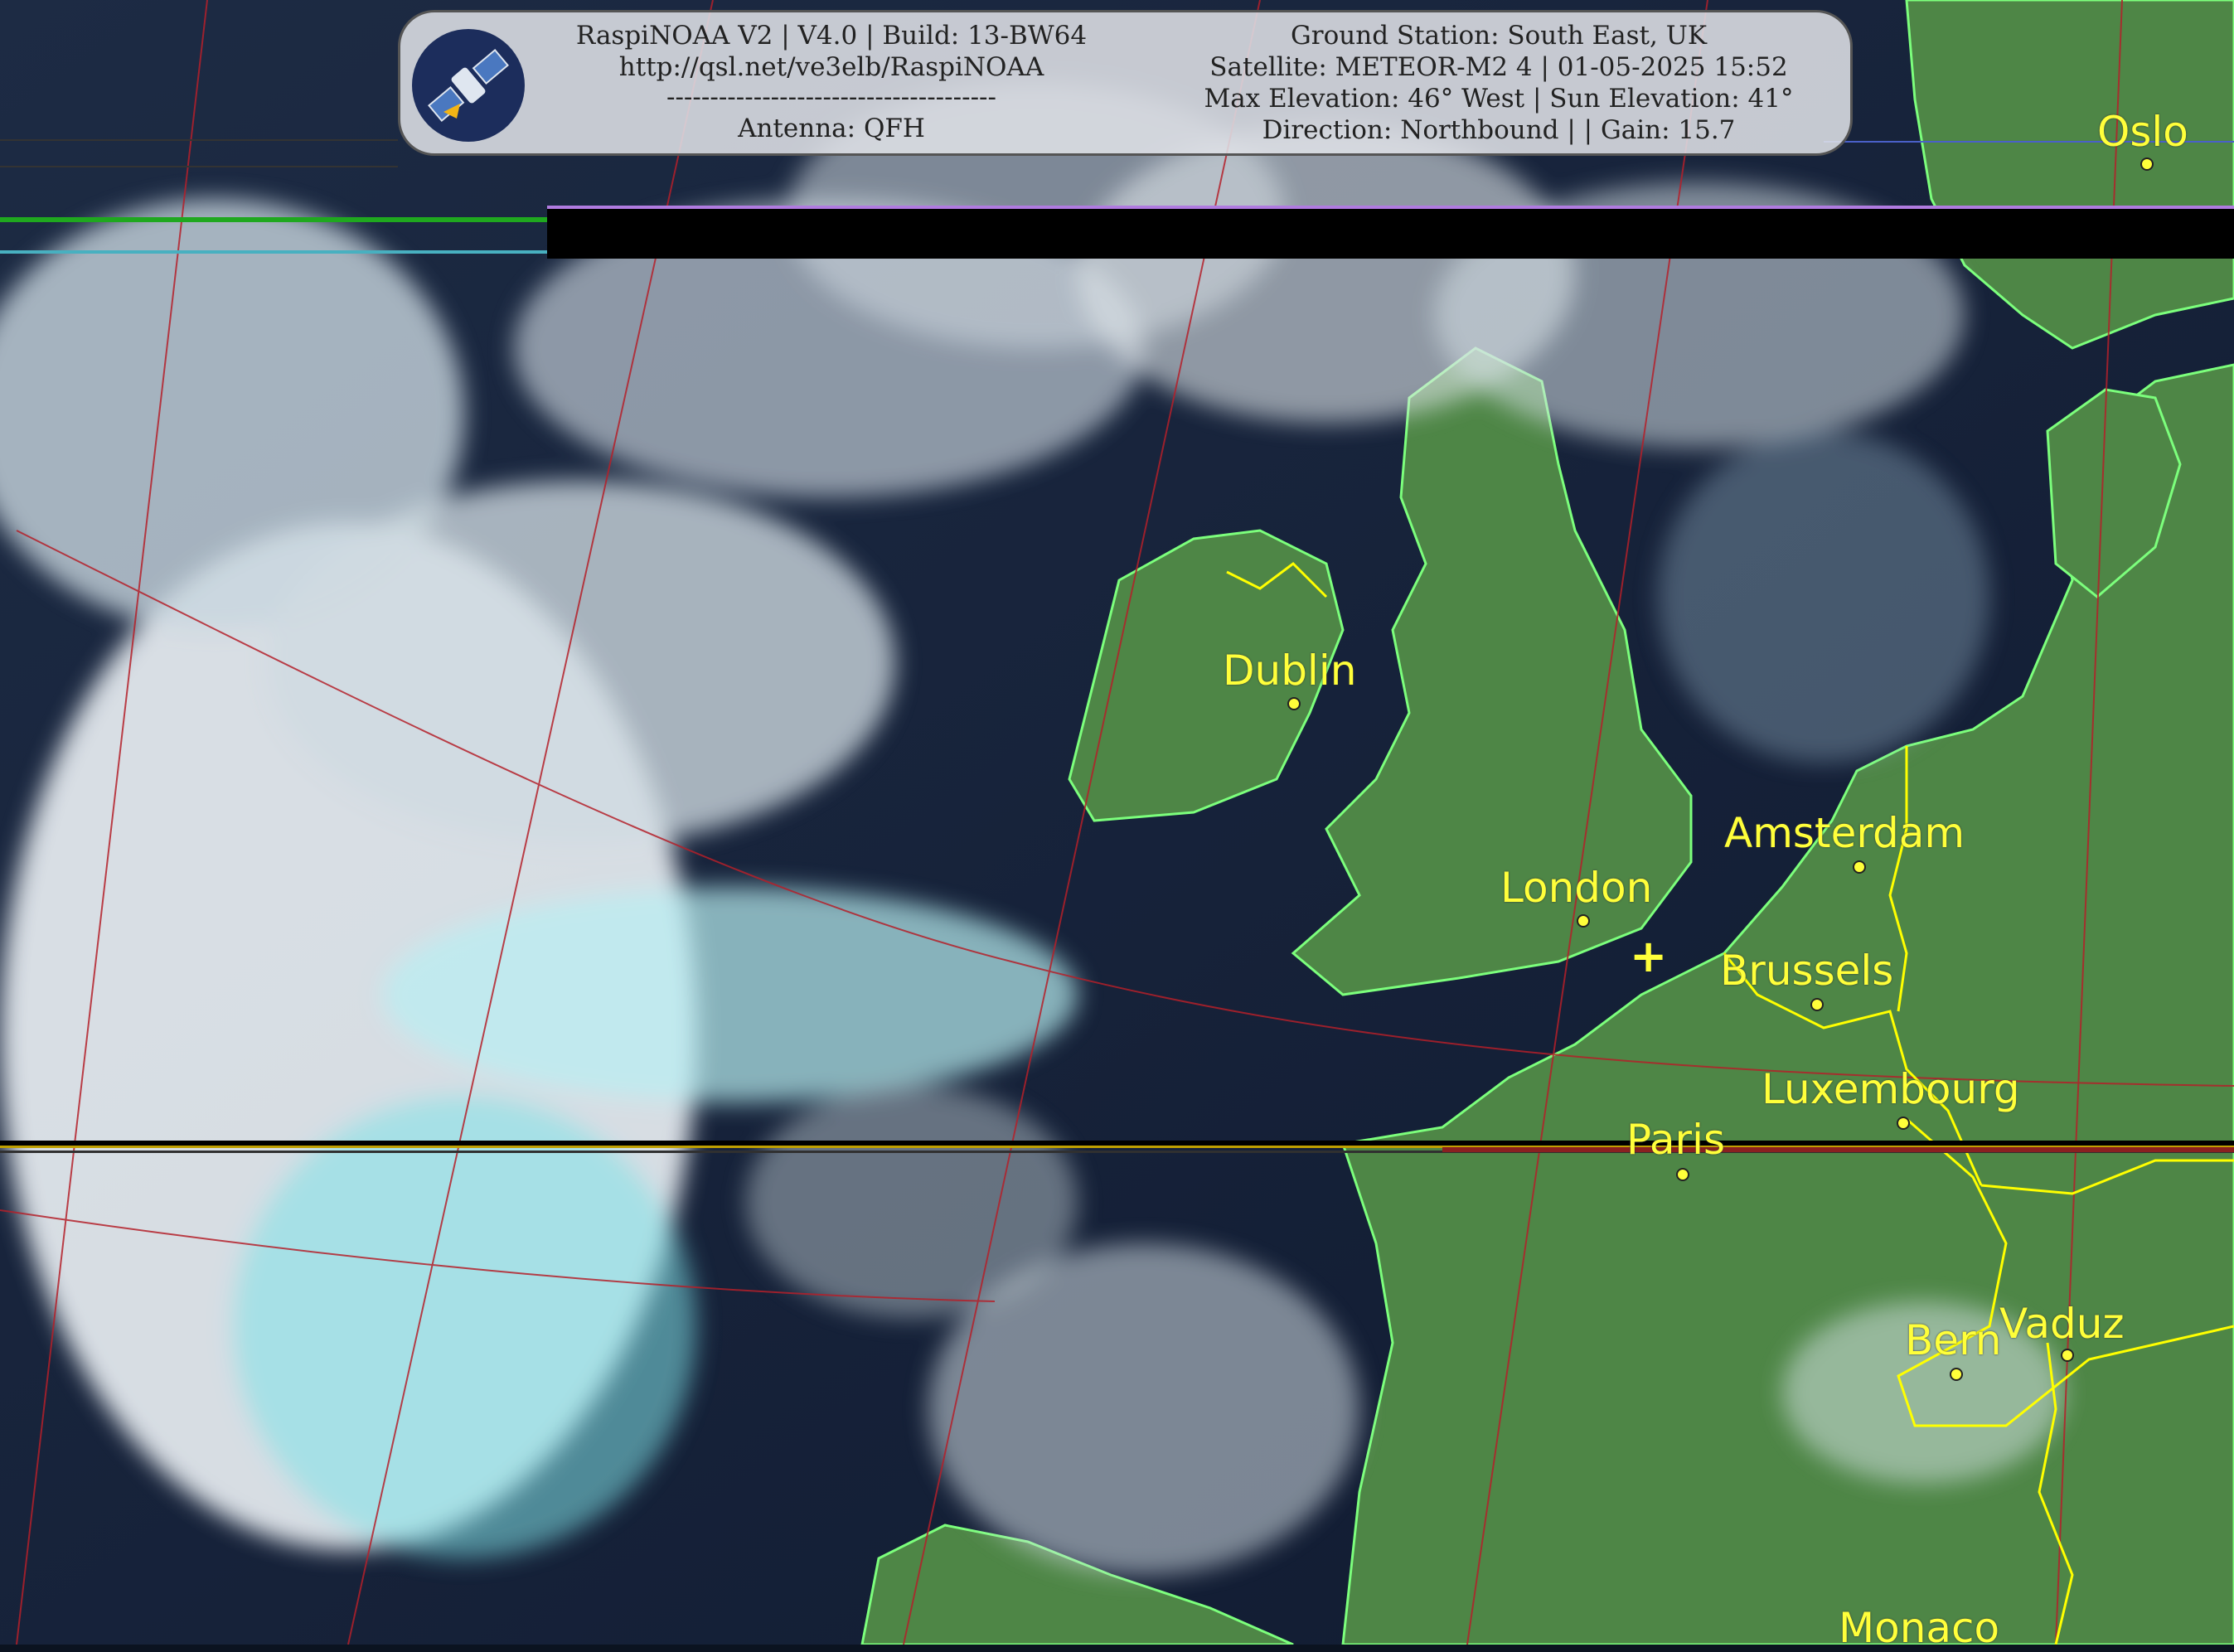 The width and height of the screenshot is (2234, 1652). I want to click on city-label-bern: Bern, so click(1954, 1340).